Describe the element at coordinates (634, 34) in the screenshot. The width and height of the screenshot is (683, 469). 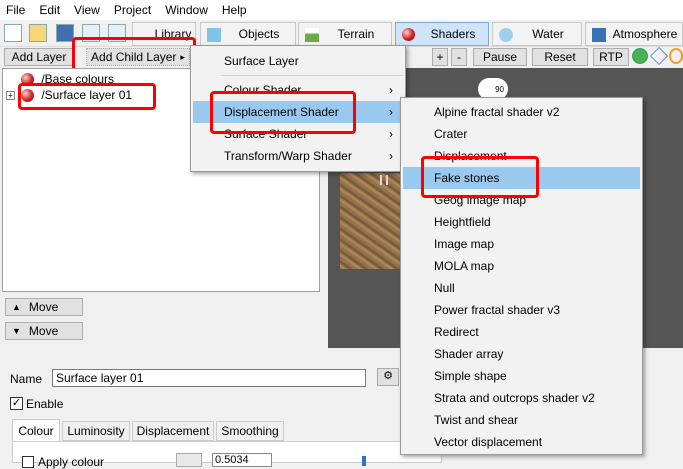
I see `tab-atmosphere: Atmosphere` at that location.